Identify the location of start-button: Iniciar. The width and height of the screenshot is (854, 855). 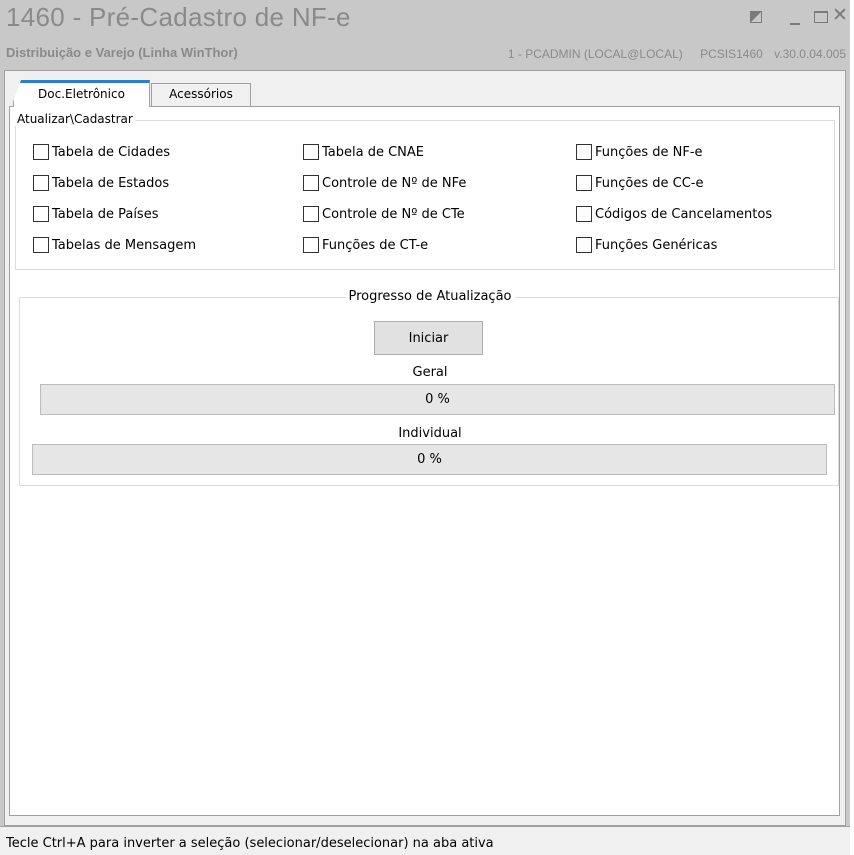
(428, 338).